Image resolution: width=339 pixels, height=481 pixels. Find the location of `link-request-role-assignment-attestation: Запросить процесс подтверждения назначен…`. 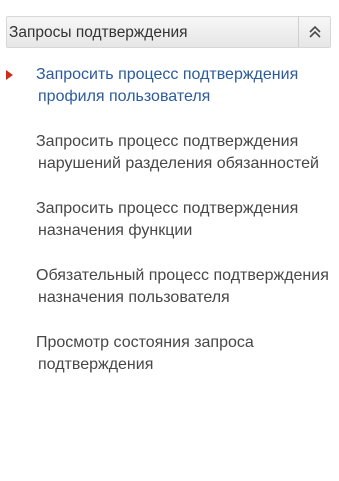

link-request-role-assignment-attestation: Запросить процесс подтверждения назначен… is located at coordinates (169, 220).